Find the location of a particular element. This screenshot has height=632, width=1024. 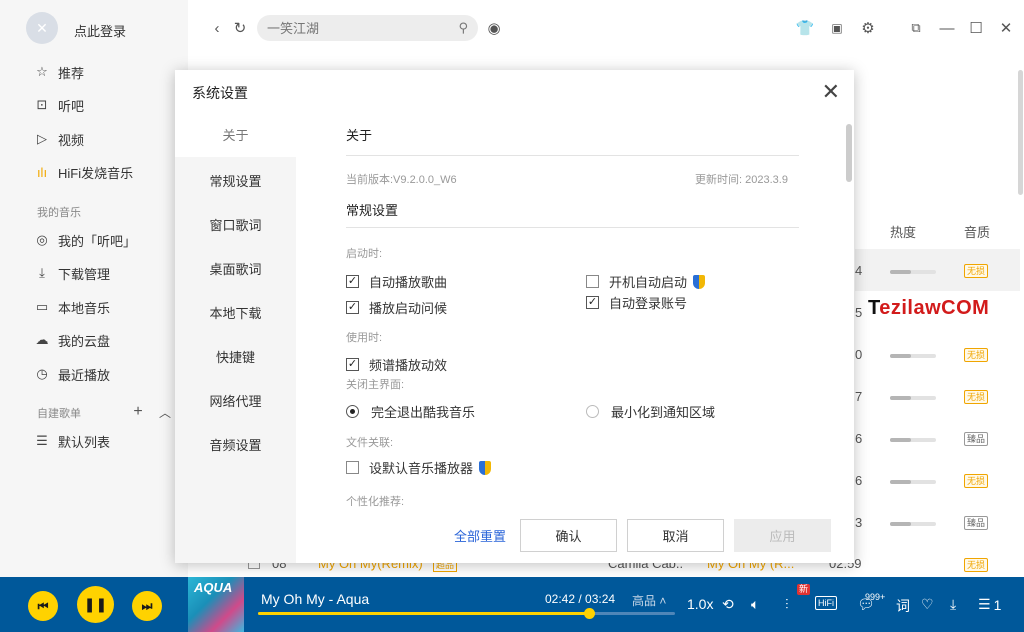

tab-window-lyrics: 窗口歌词 is located at coordinates (235, 224).